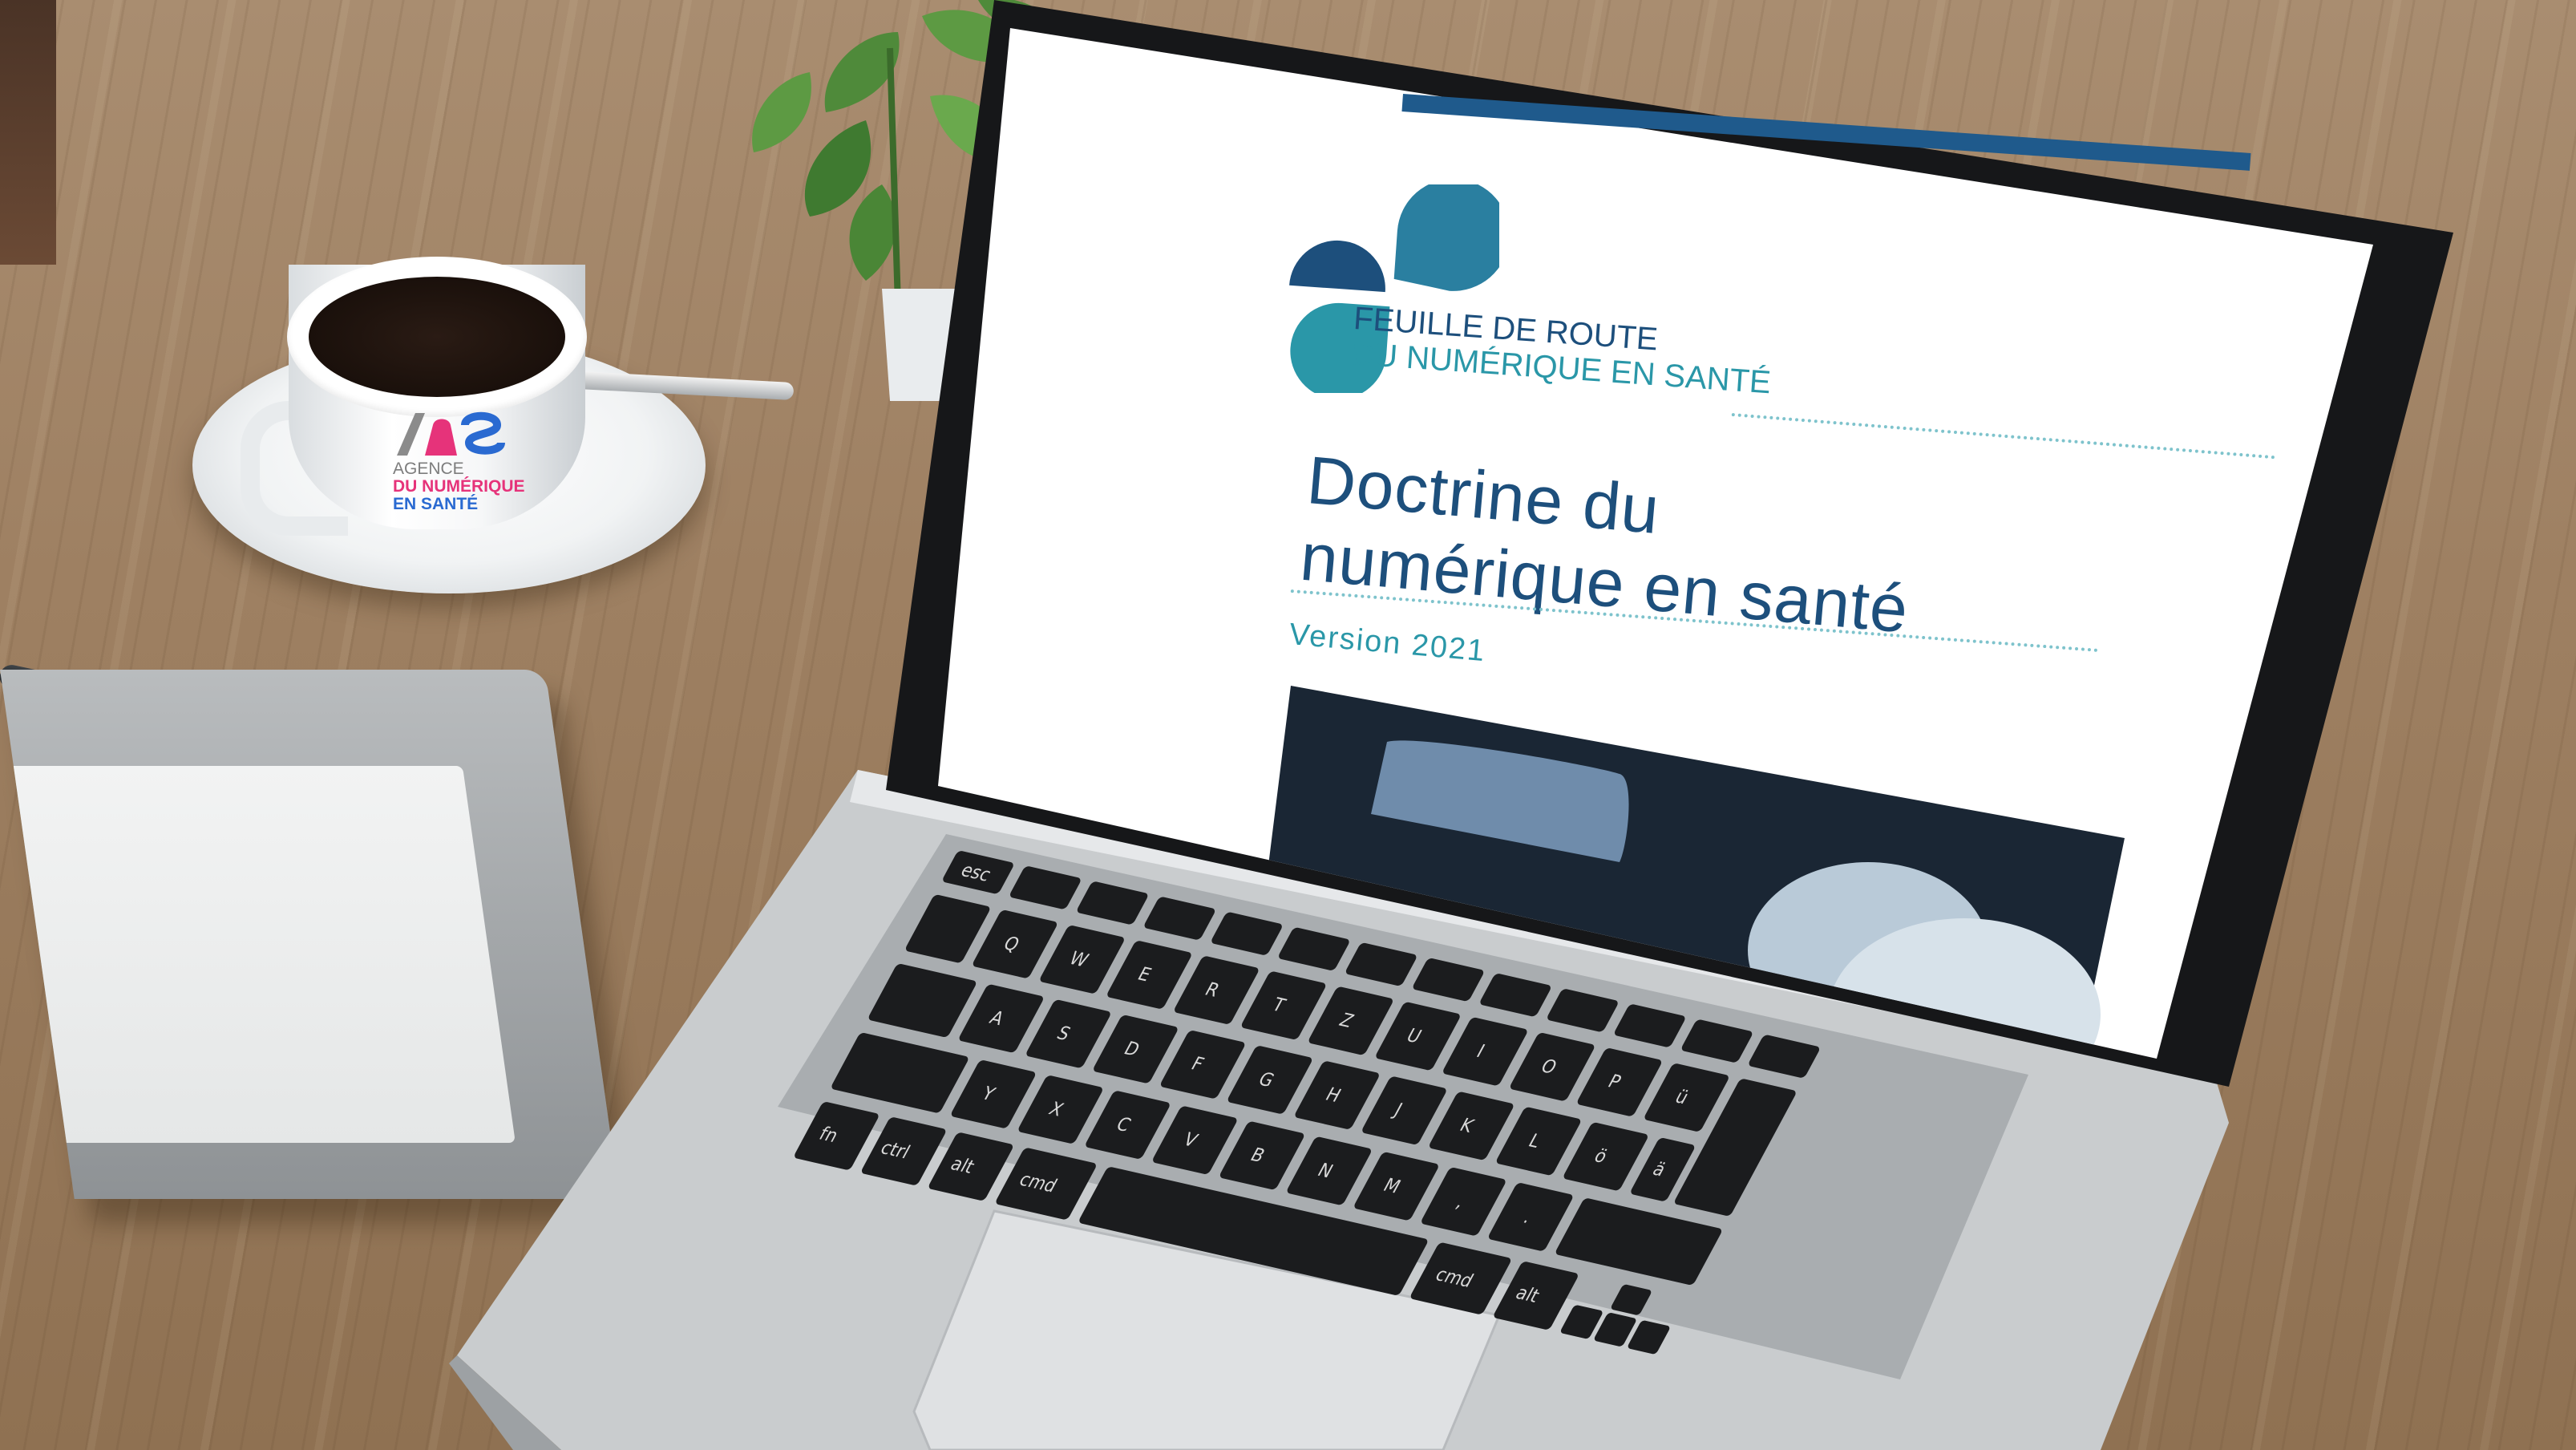  What do you see at coordinates (1631, 1300) in the screenshot?
I see `key-arrow-up` at bounding box center [1631, 1300].